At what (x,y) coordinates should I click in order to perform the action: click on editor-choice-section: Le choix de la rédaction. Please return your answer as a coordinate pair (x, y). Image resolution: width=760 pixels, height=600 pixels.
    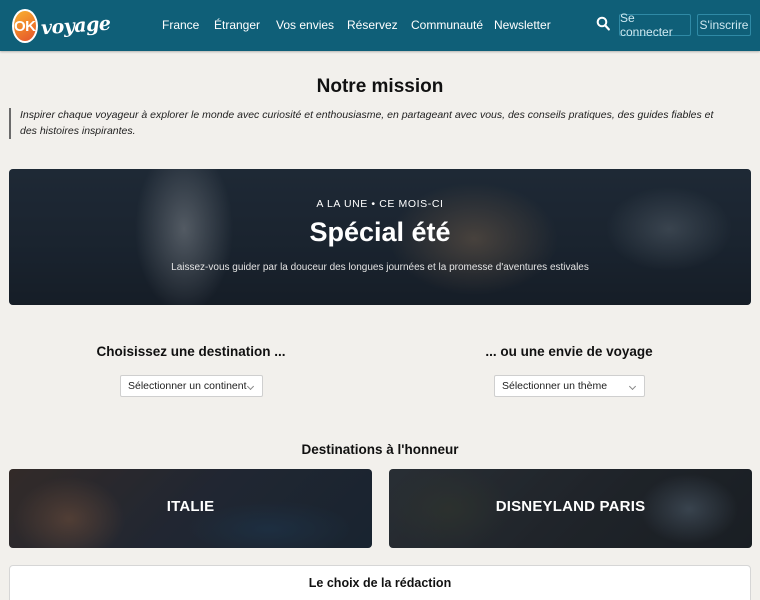
    Looking at the image, I should click on (380, 582).